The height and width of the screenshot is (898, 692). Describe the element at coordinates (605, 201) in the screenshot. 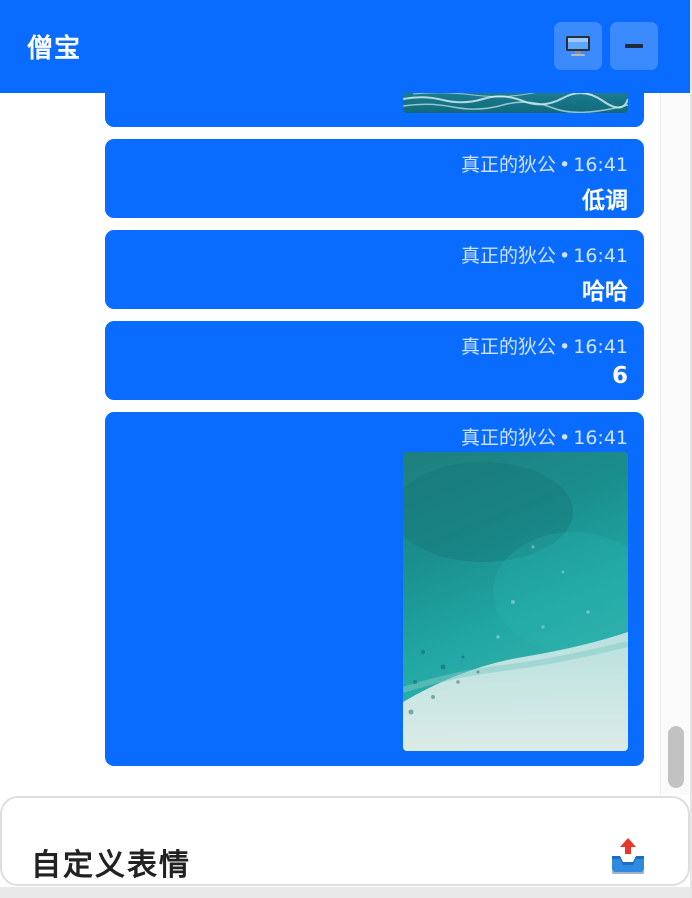

I see `message-text: 低调` at that location.